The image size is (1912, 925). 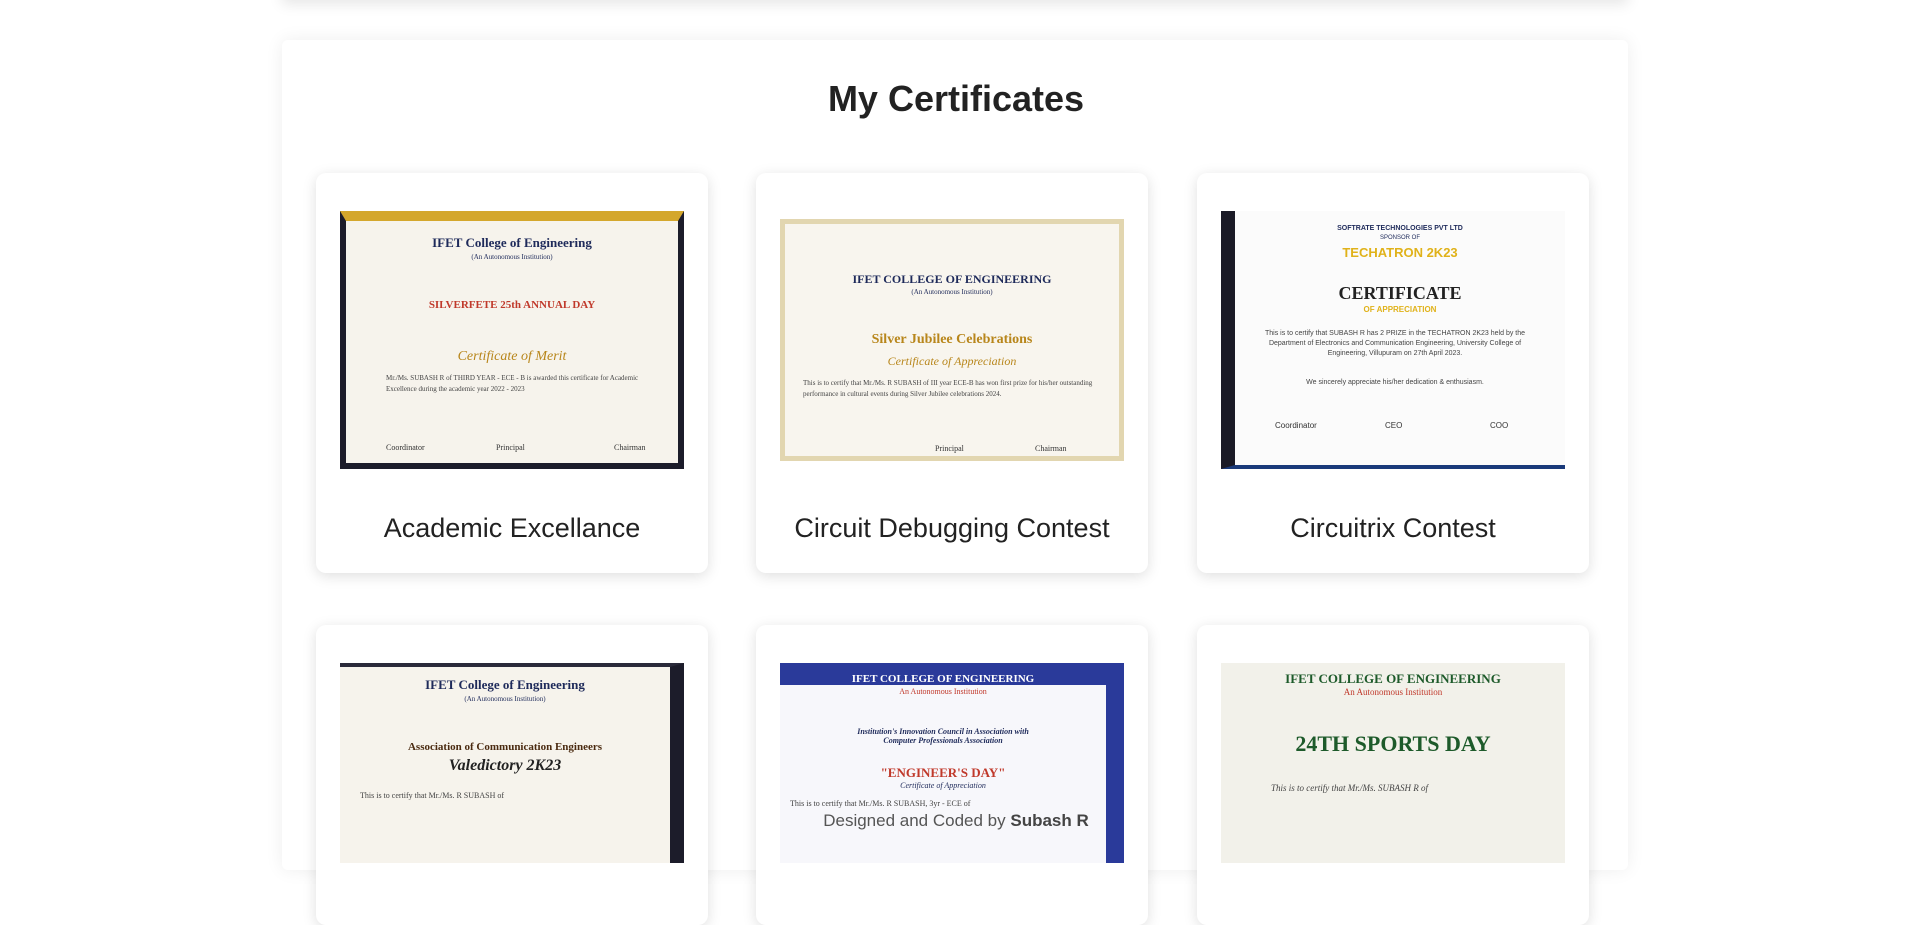 I want to click on cert-heading: Valedictory 2K23, so click(x=505, y=765).